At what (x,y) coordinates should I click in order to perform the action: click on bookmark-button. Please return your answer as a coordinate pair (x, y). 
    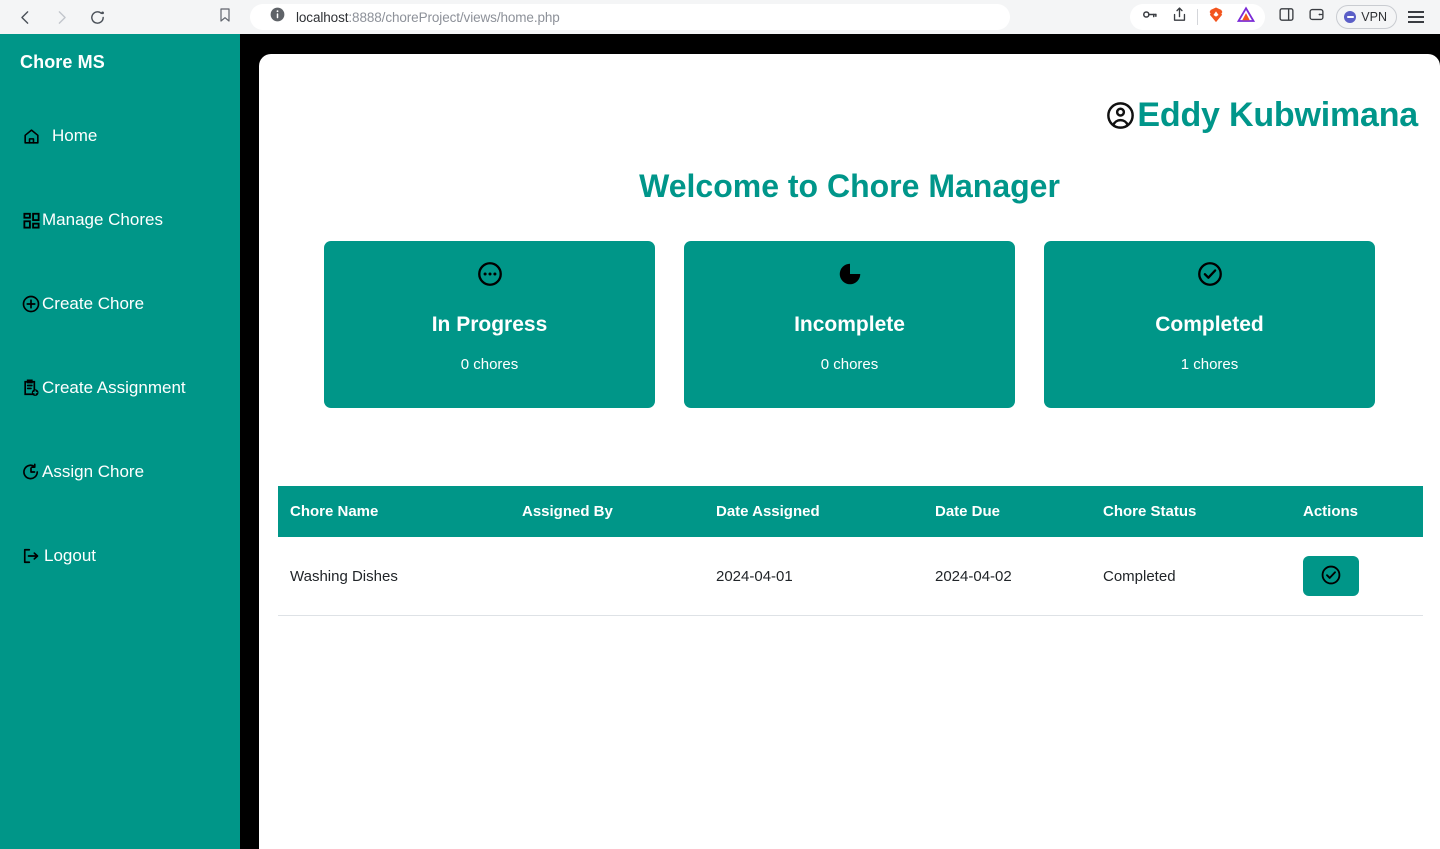
    Looking at the image, I should click on (225, 17).